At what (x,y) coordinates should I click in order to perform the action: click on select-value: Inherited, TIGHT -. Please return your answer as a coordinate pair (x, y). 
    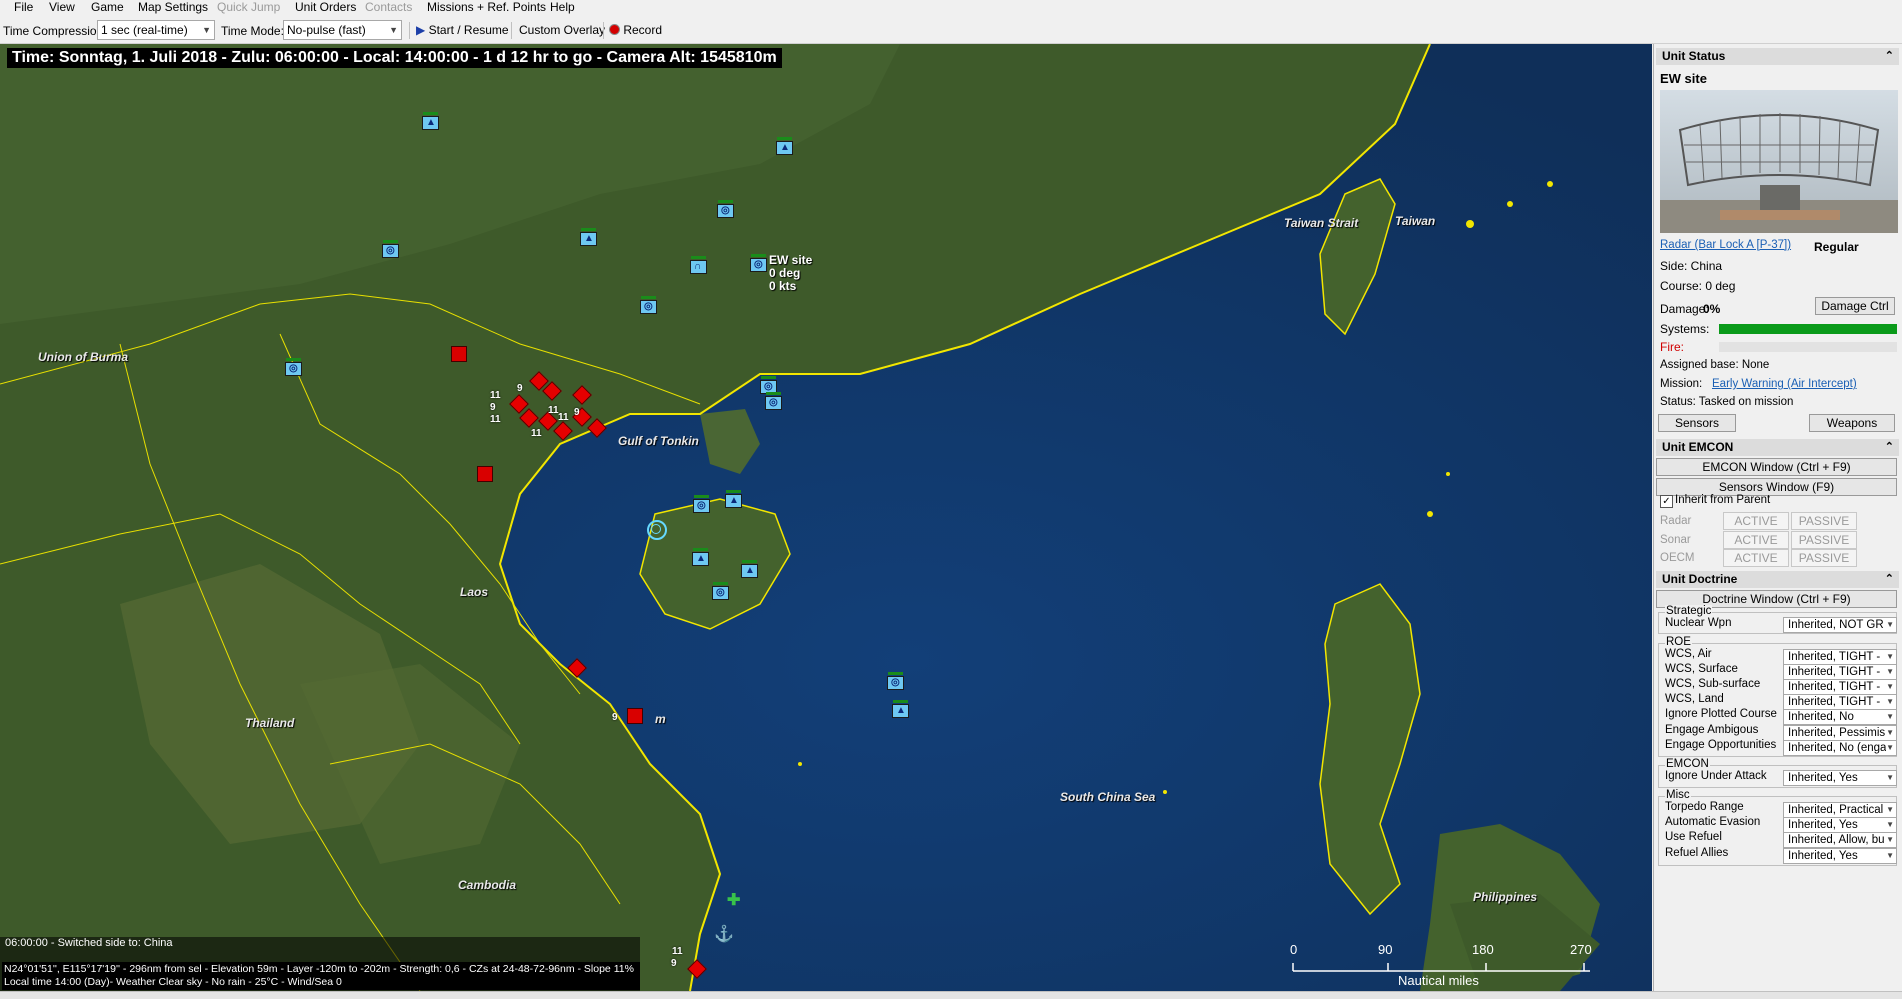
    Looking at the image, I should click on (1834, 702).